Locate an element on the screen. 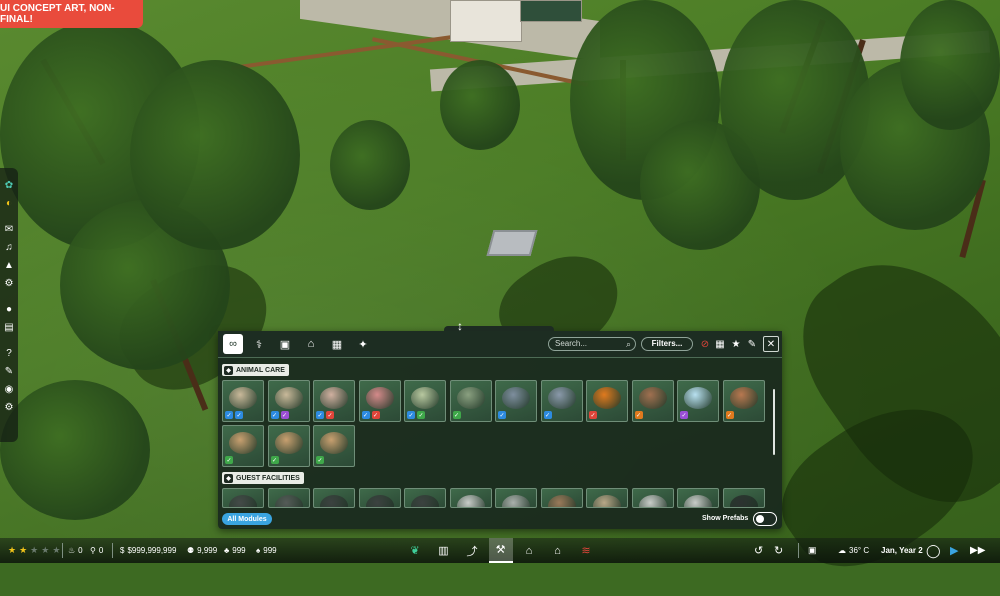  item-log-pile: ✓ is located at coordinates (652, 401).